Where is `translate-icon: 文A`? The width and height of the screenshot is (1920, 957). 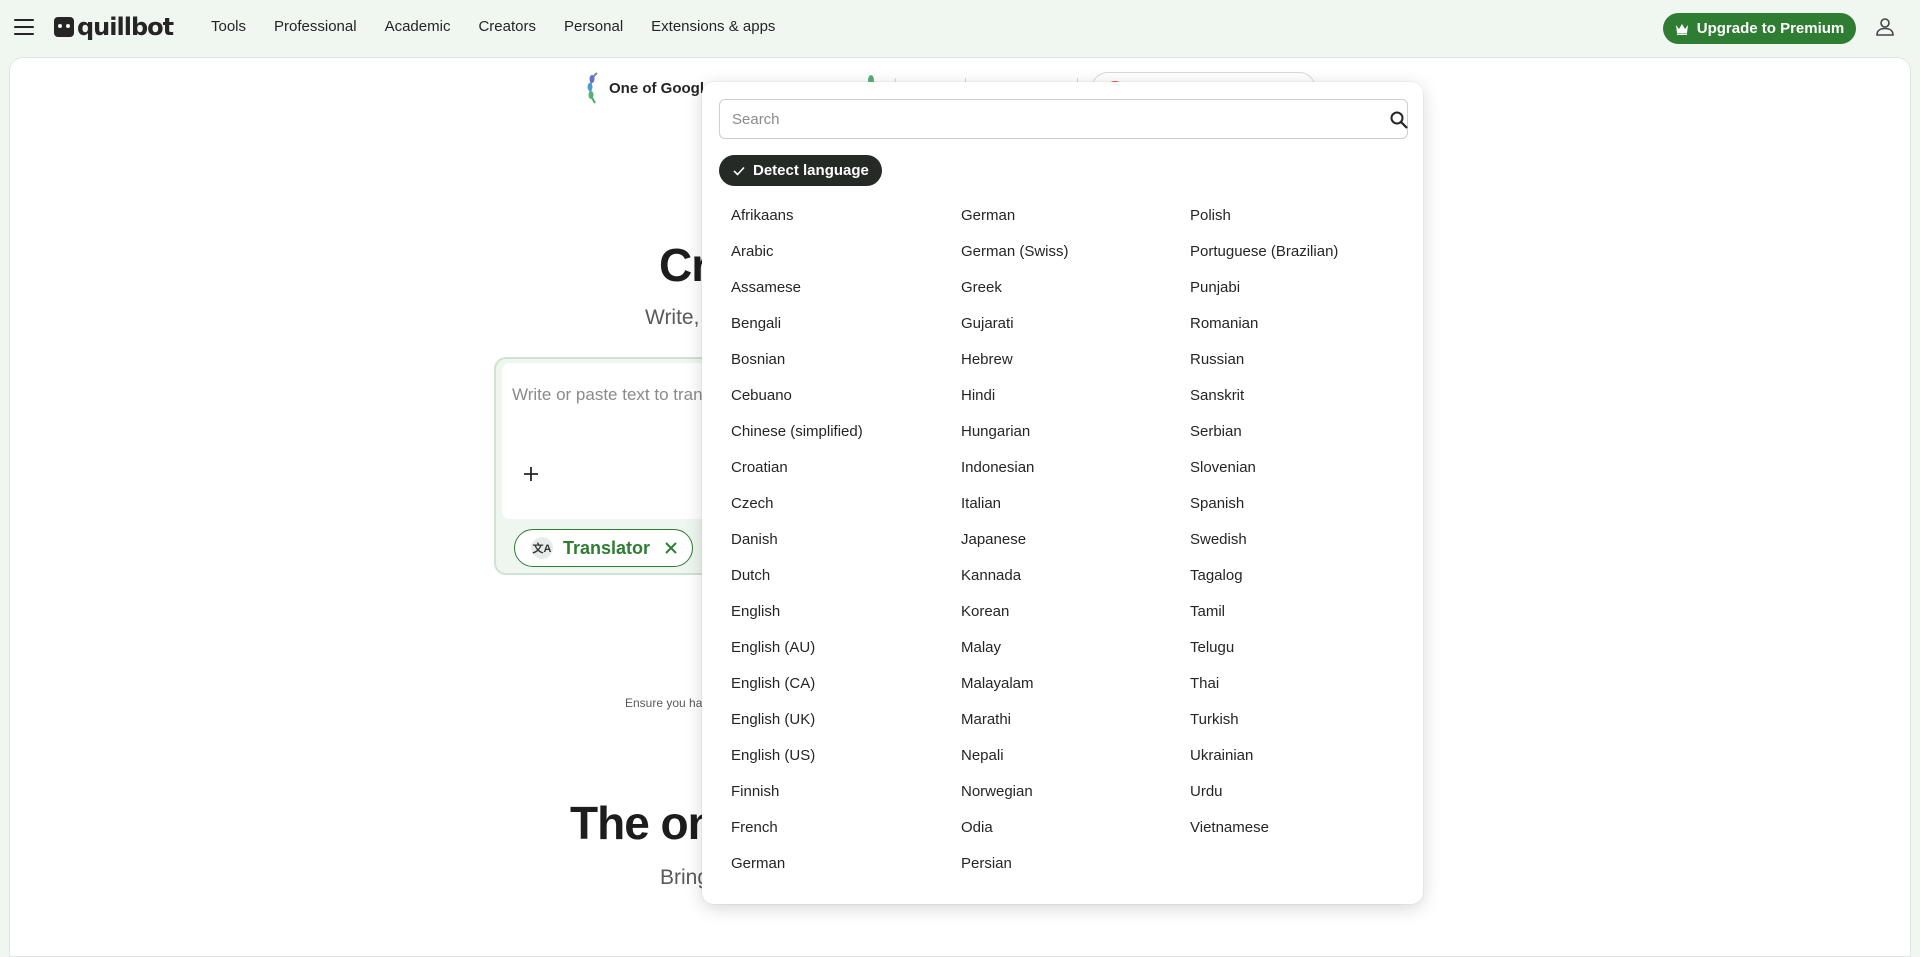
translate-icon: 文A is located at coordinates (542, 548).